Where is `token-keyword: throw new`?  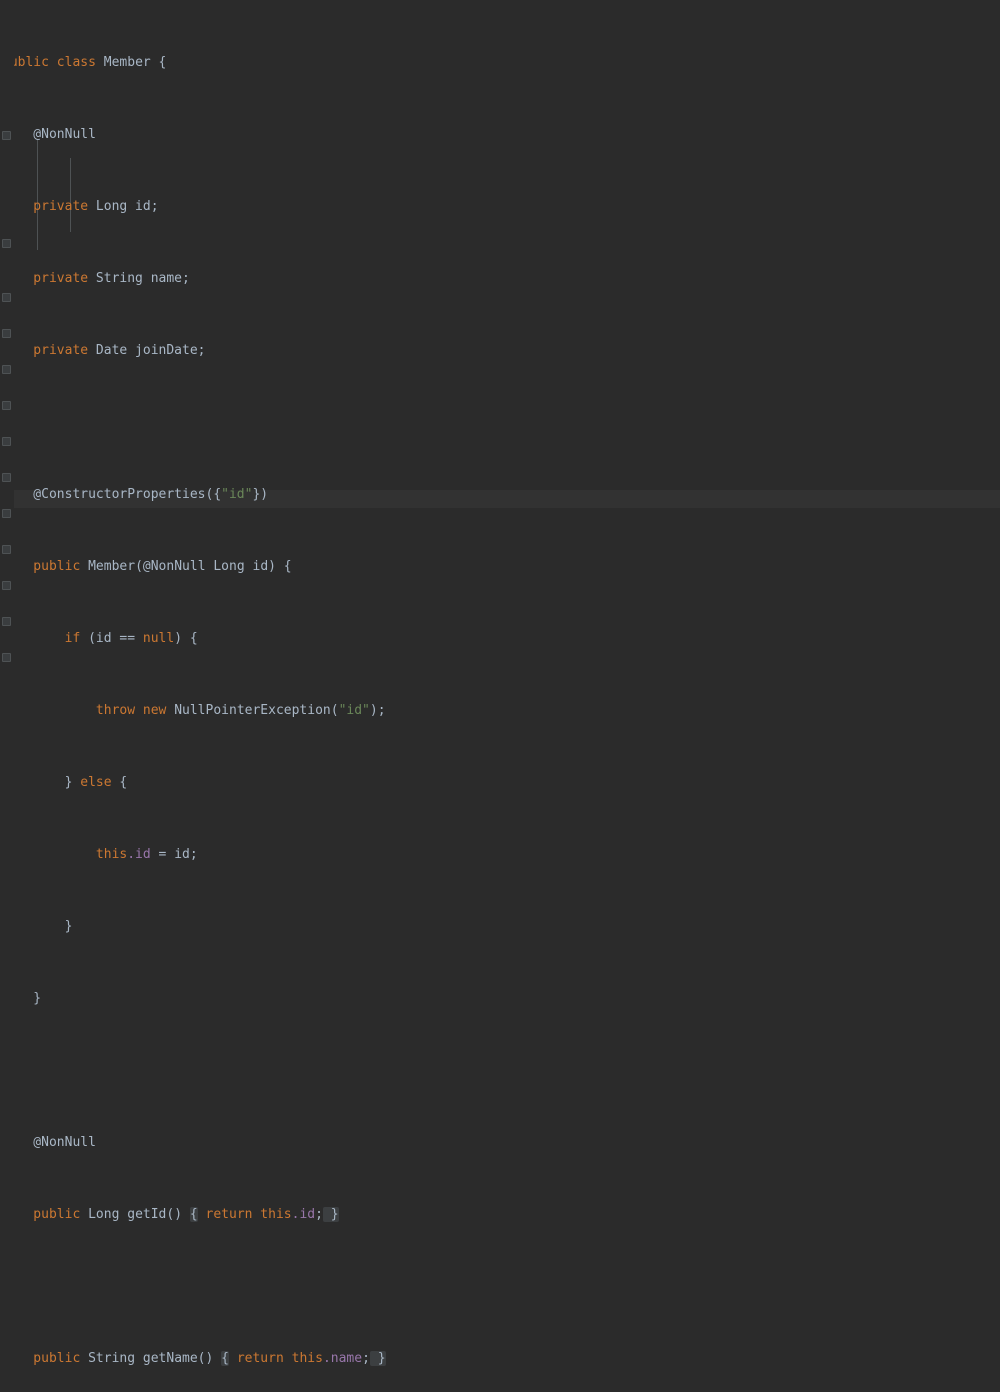
token-keyword: throw new is located at coordinates (84, 710).